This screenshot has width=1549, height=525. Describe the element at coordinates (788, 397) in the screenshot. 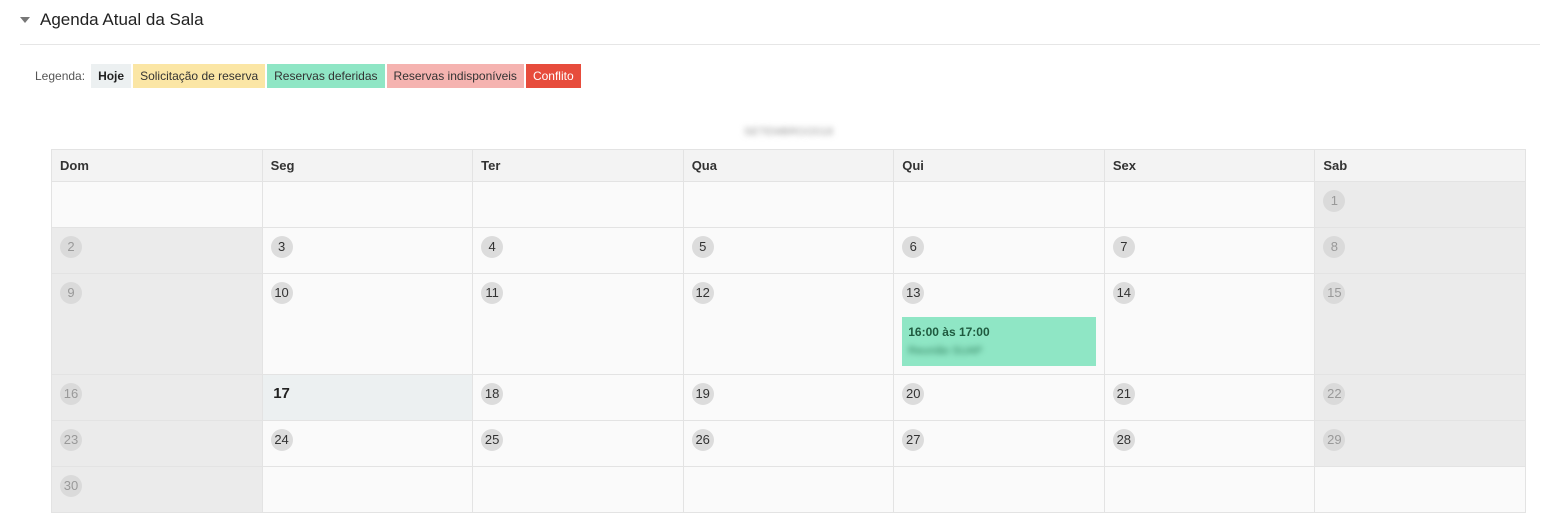

I see `calendar-cell-day: 19` at that location.